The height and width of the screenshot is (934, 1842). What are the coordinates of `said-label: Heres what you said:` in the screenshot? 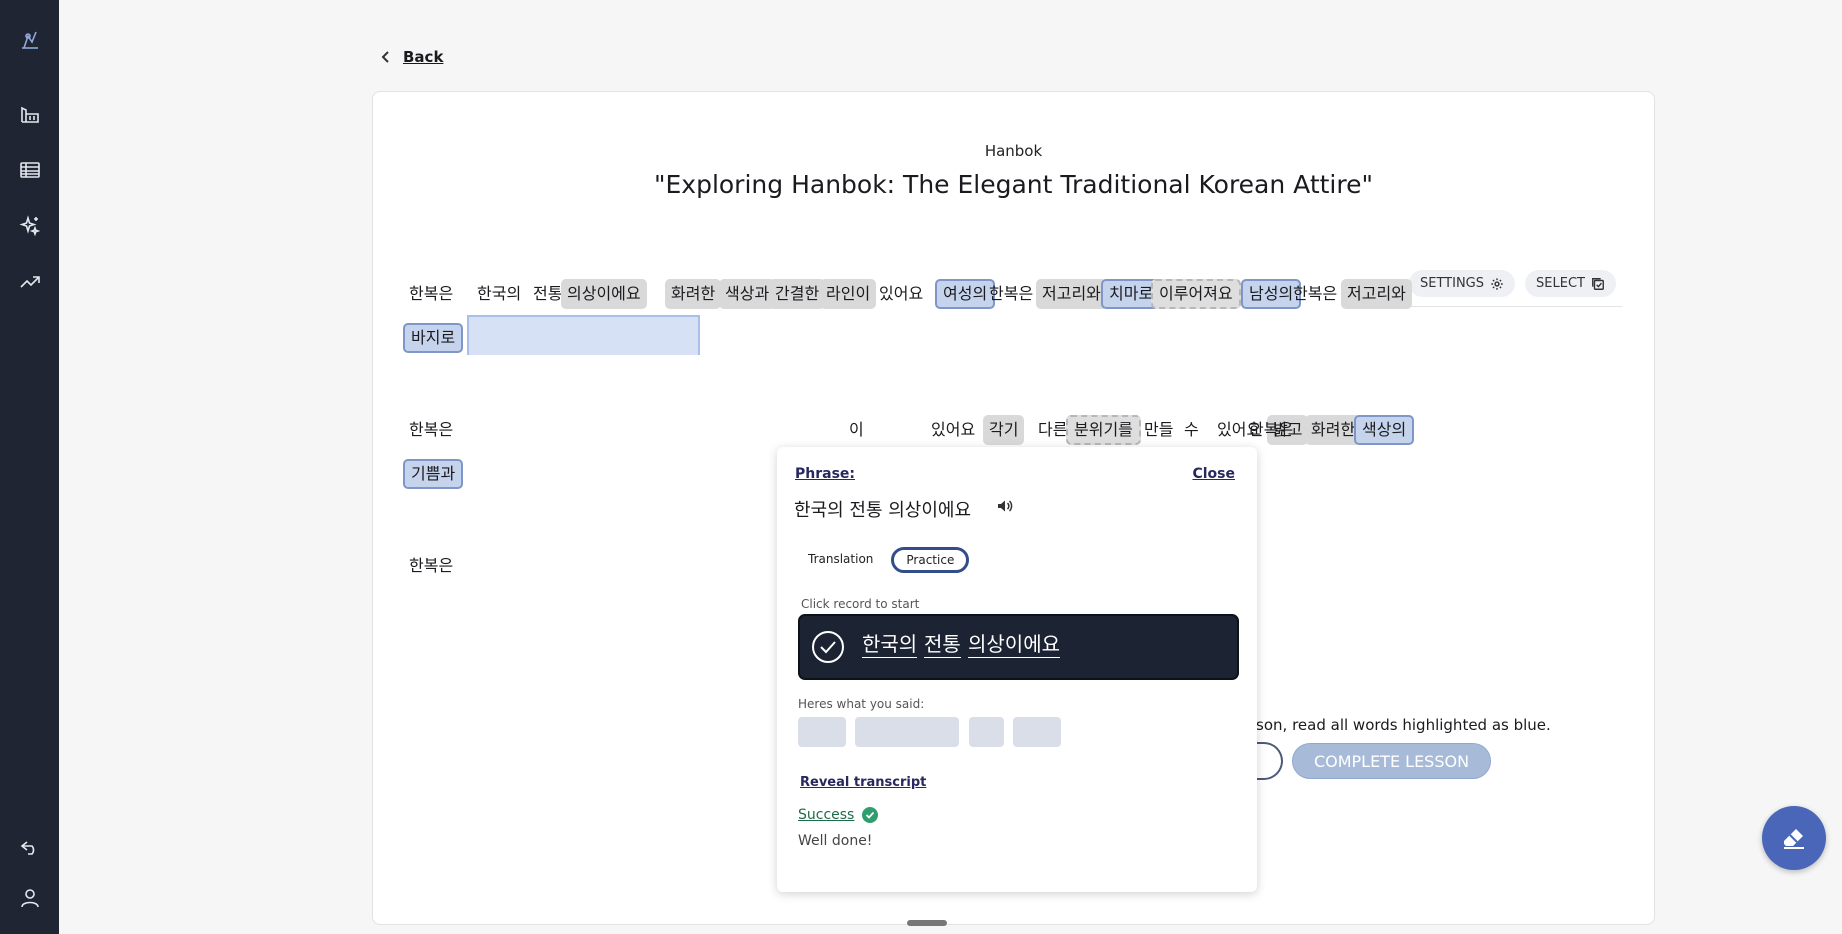 It's located at (861, 704).